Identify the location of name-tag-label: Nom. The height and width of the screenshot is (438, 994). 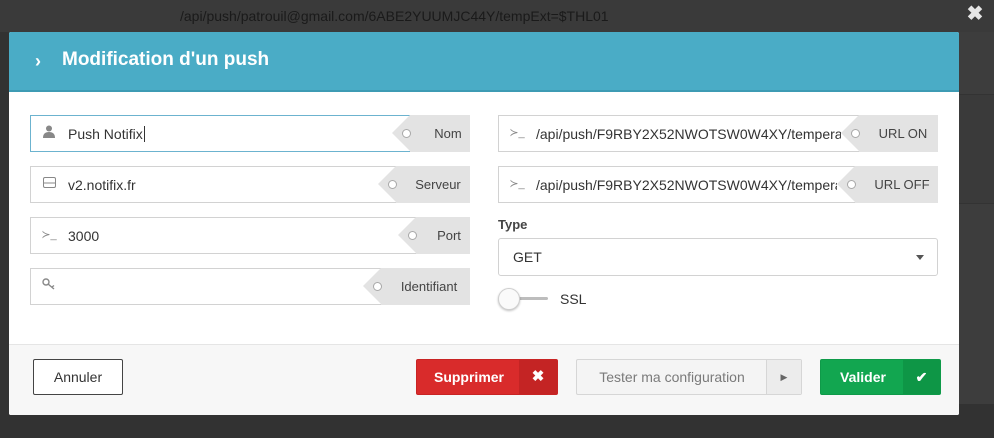
(448, 133).